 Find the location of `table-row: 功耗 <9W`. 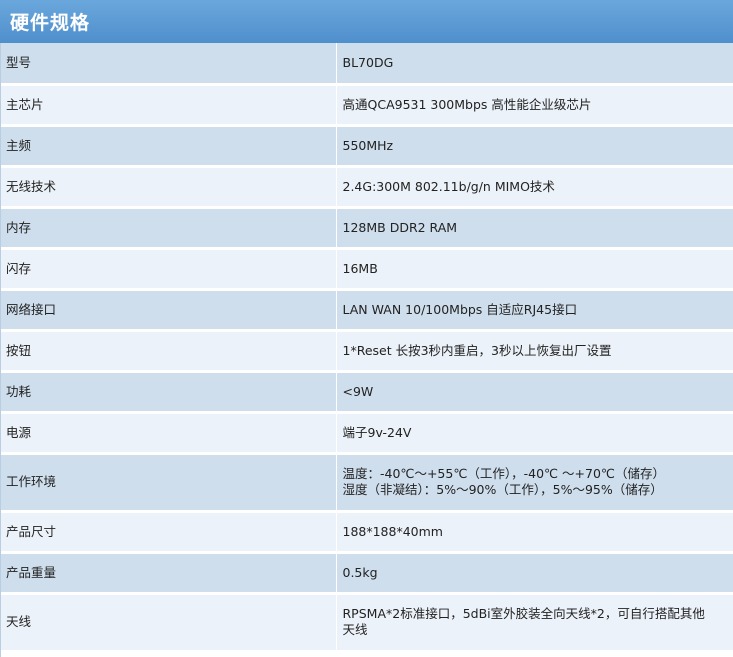

table-row: 功耗 <9W is located at coordinates (366, 392).